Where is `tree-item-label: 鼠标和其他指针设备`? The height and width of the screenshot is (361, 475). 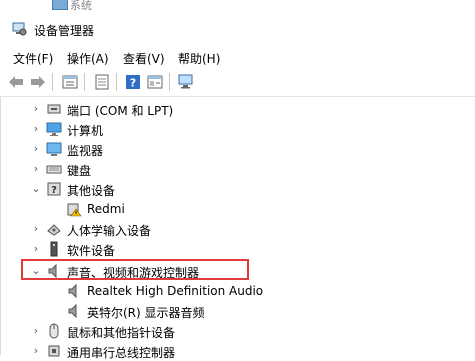
tree-item-label: 鼠标和其他指针设备 is located at coordinates (121, 333).